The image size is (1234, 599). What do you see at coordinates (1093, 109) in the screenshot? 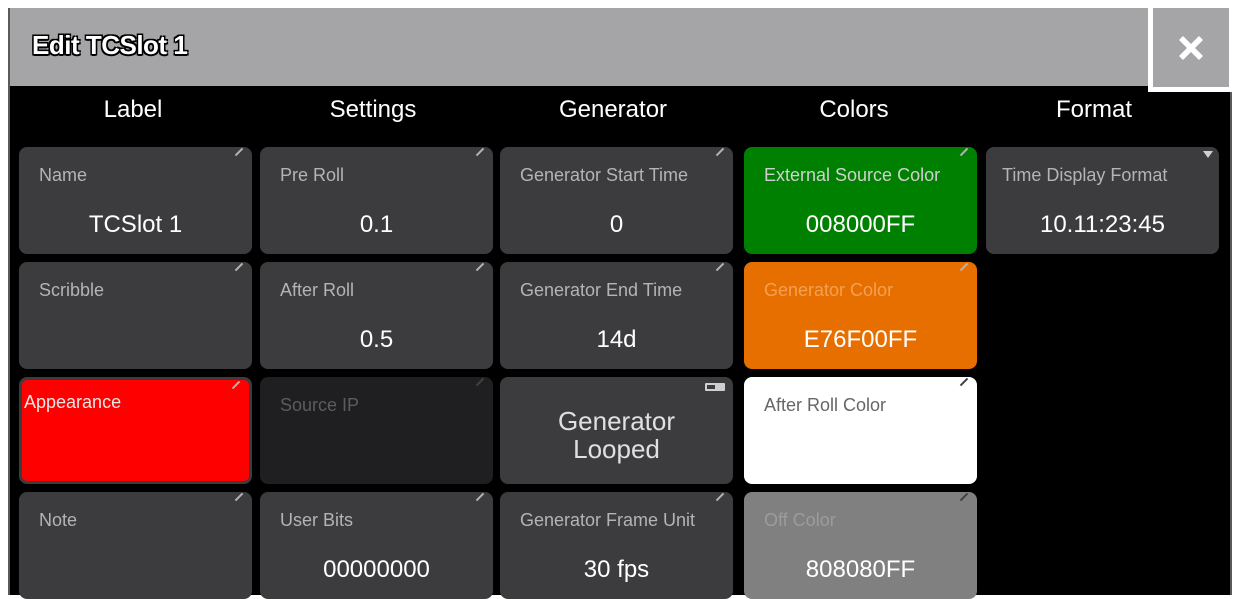
I see `column-header-format: Format` at bounding box center [1093, 109].